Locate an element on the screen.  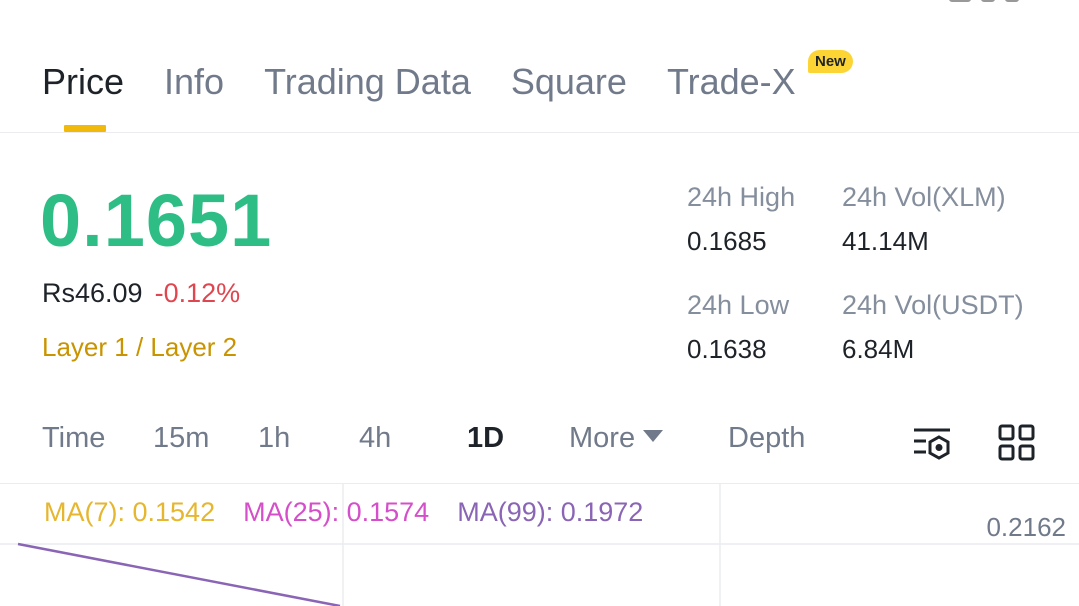
interval-15m: 15m is located at coordinates (181, 438).